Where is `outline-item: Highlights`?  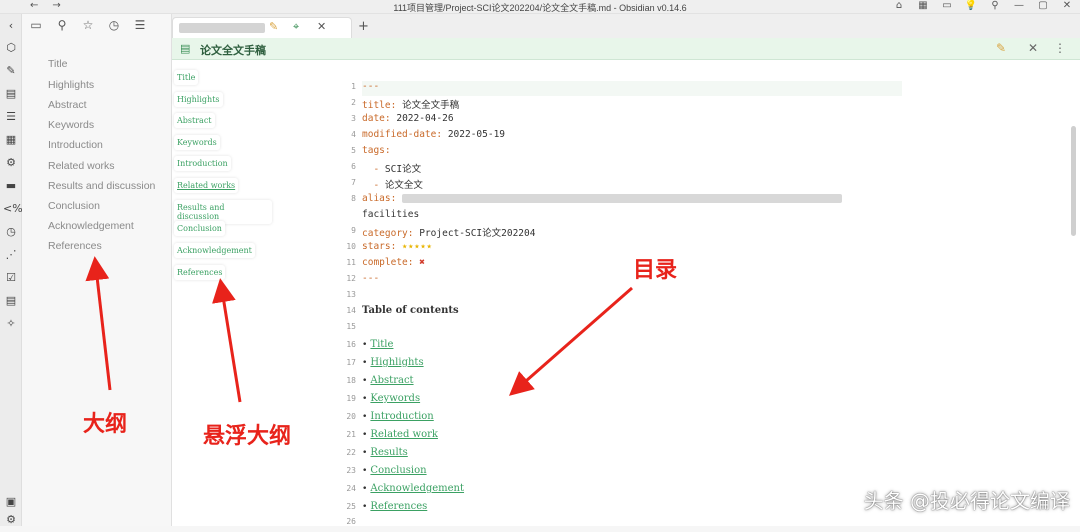
outline-item: Highlights is located at coordinates (71, 85).